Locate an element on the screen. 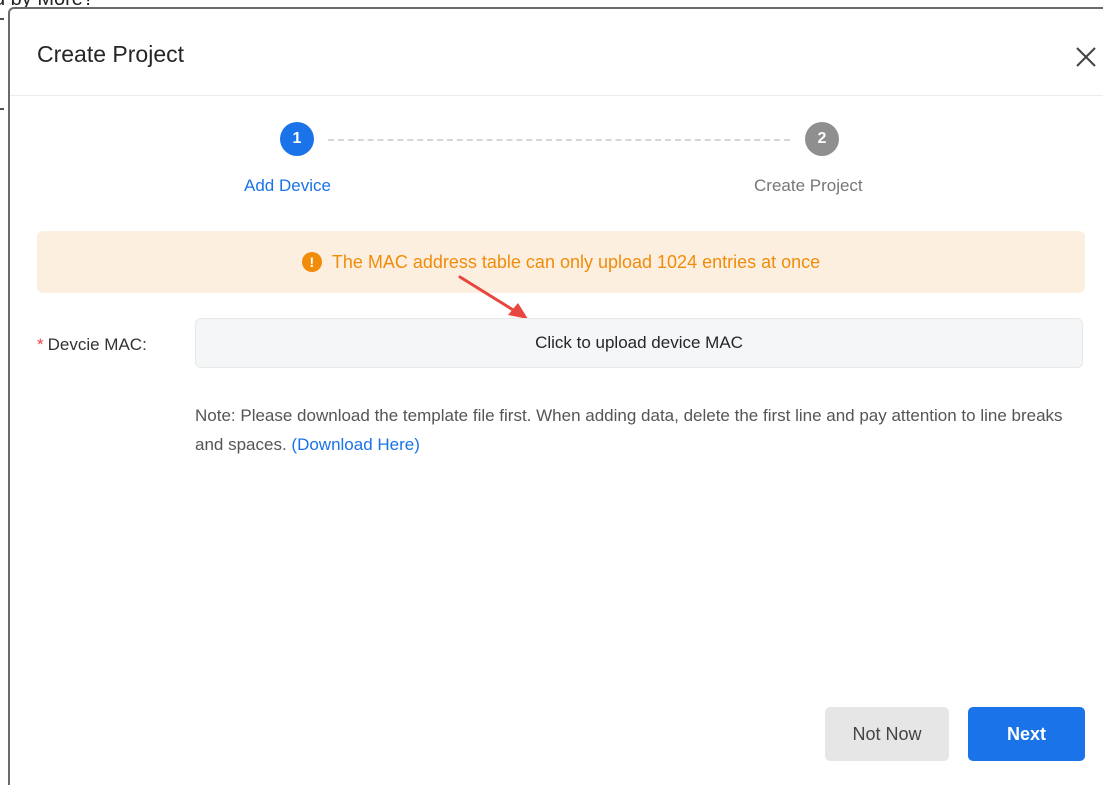  next-button: Next is located at coordinates (1026, 734).